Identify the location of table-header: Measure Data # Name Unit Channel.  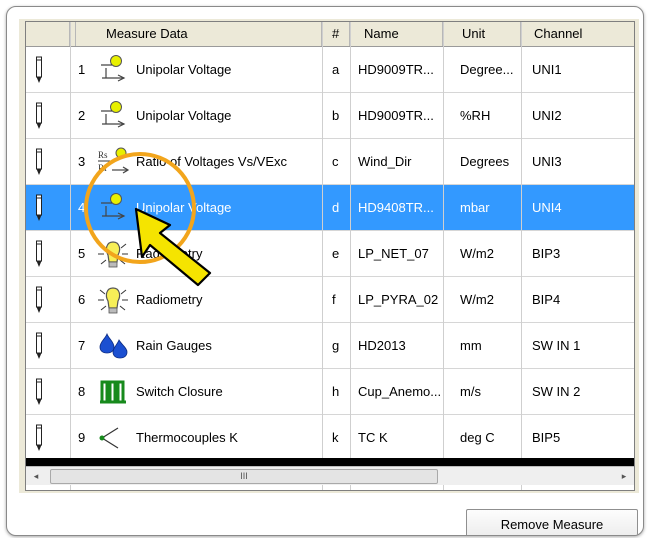
(330, 34).